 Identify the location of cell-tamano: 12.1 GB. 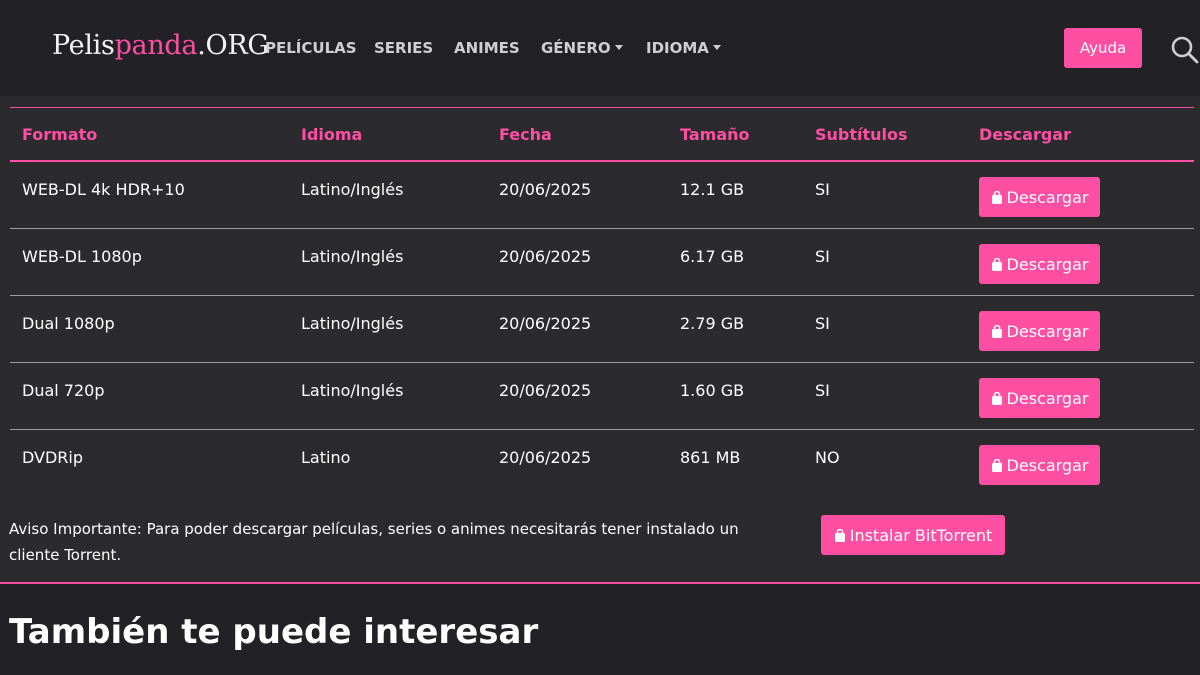
(712, 189).